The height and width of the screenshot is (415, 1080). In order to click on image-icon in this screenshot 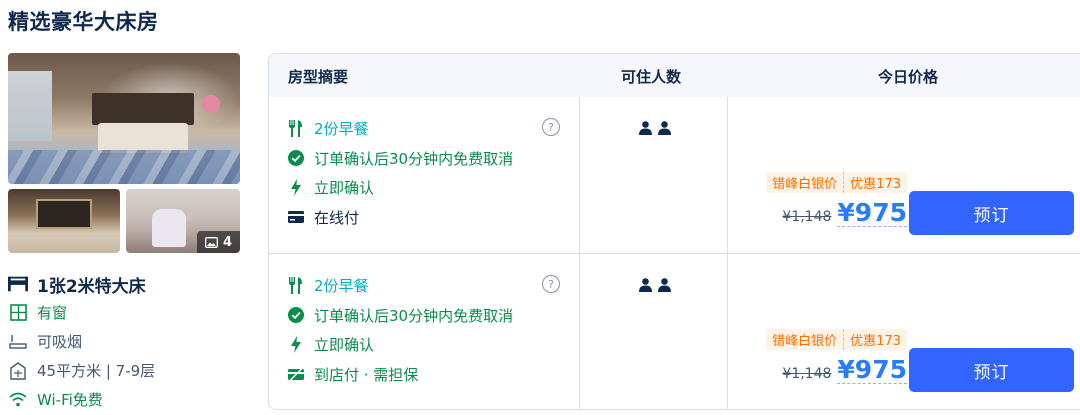, I will do `click(211, 242)`.